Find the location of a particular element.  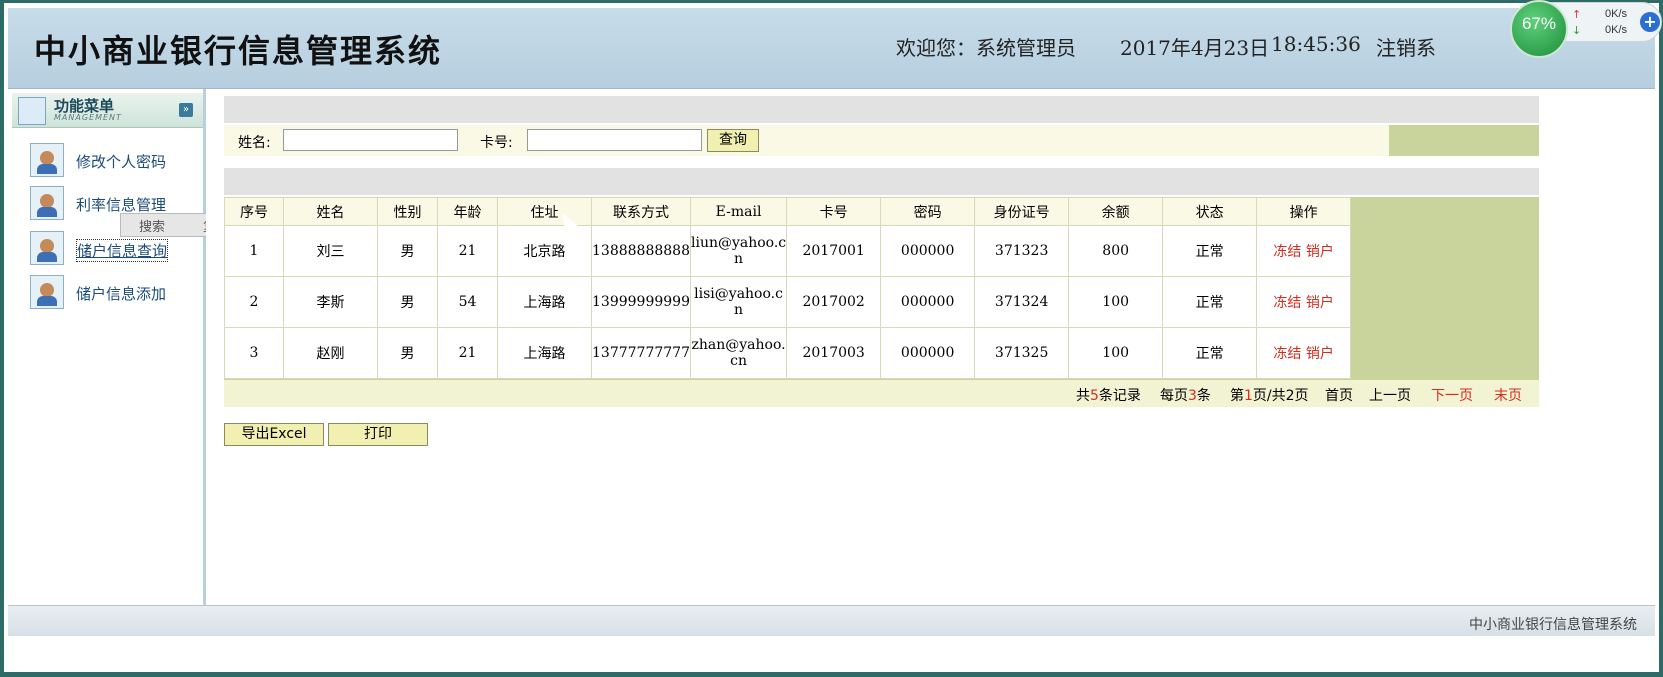

sidebar-item-label: 利率信息管理 is located at coordinates (121, 205).